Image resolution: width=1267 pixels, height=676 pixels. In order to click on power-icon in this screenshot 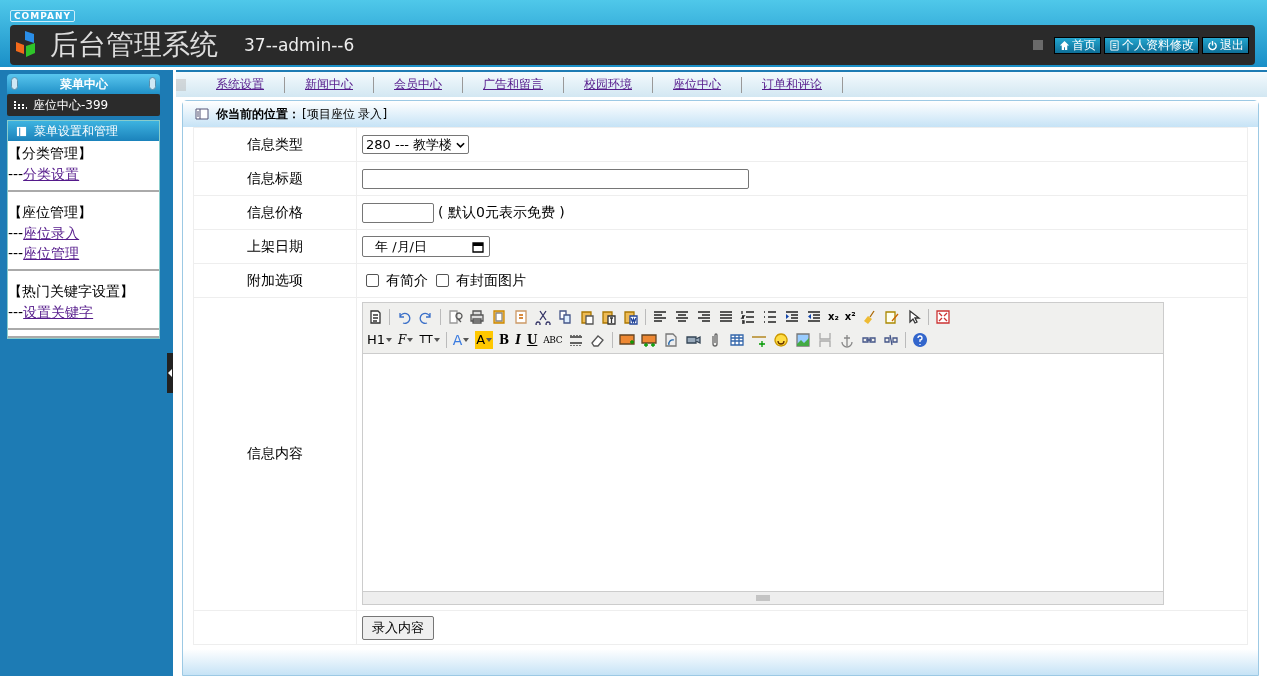, I will do `click(1212, 45)`.